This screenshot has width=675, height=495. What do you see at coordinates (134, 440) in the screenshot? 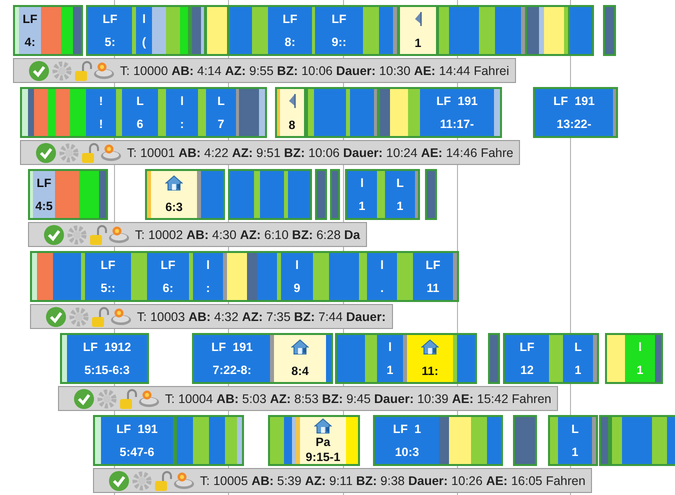
I see `timeline-block: LF 191 5:47-6` at bounding box center [134, 440].